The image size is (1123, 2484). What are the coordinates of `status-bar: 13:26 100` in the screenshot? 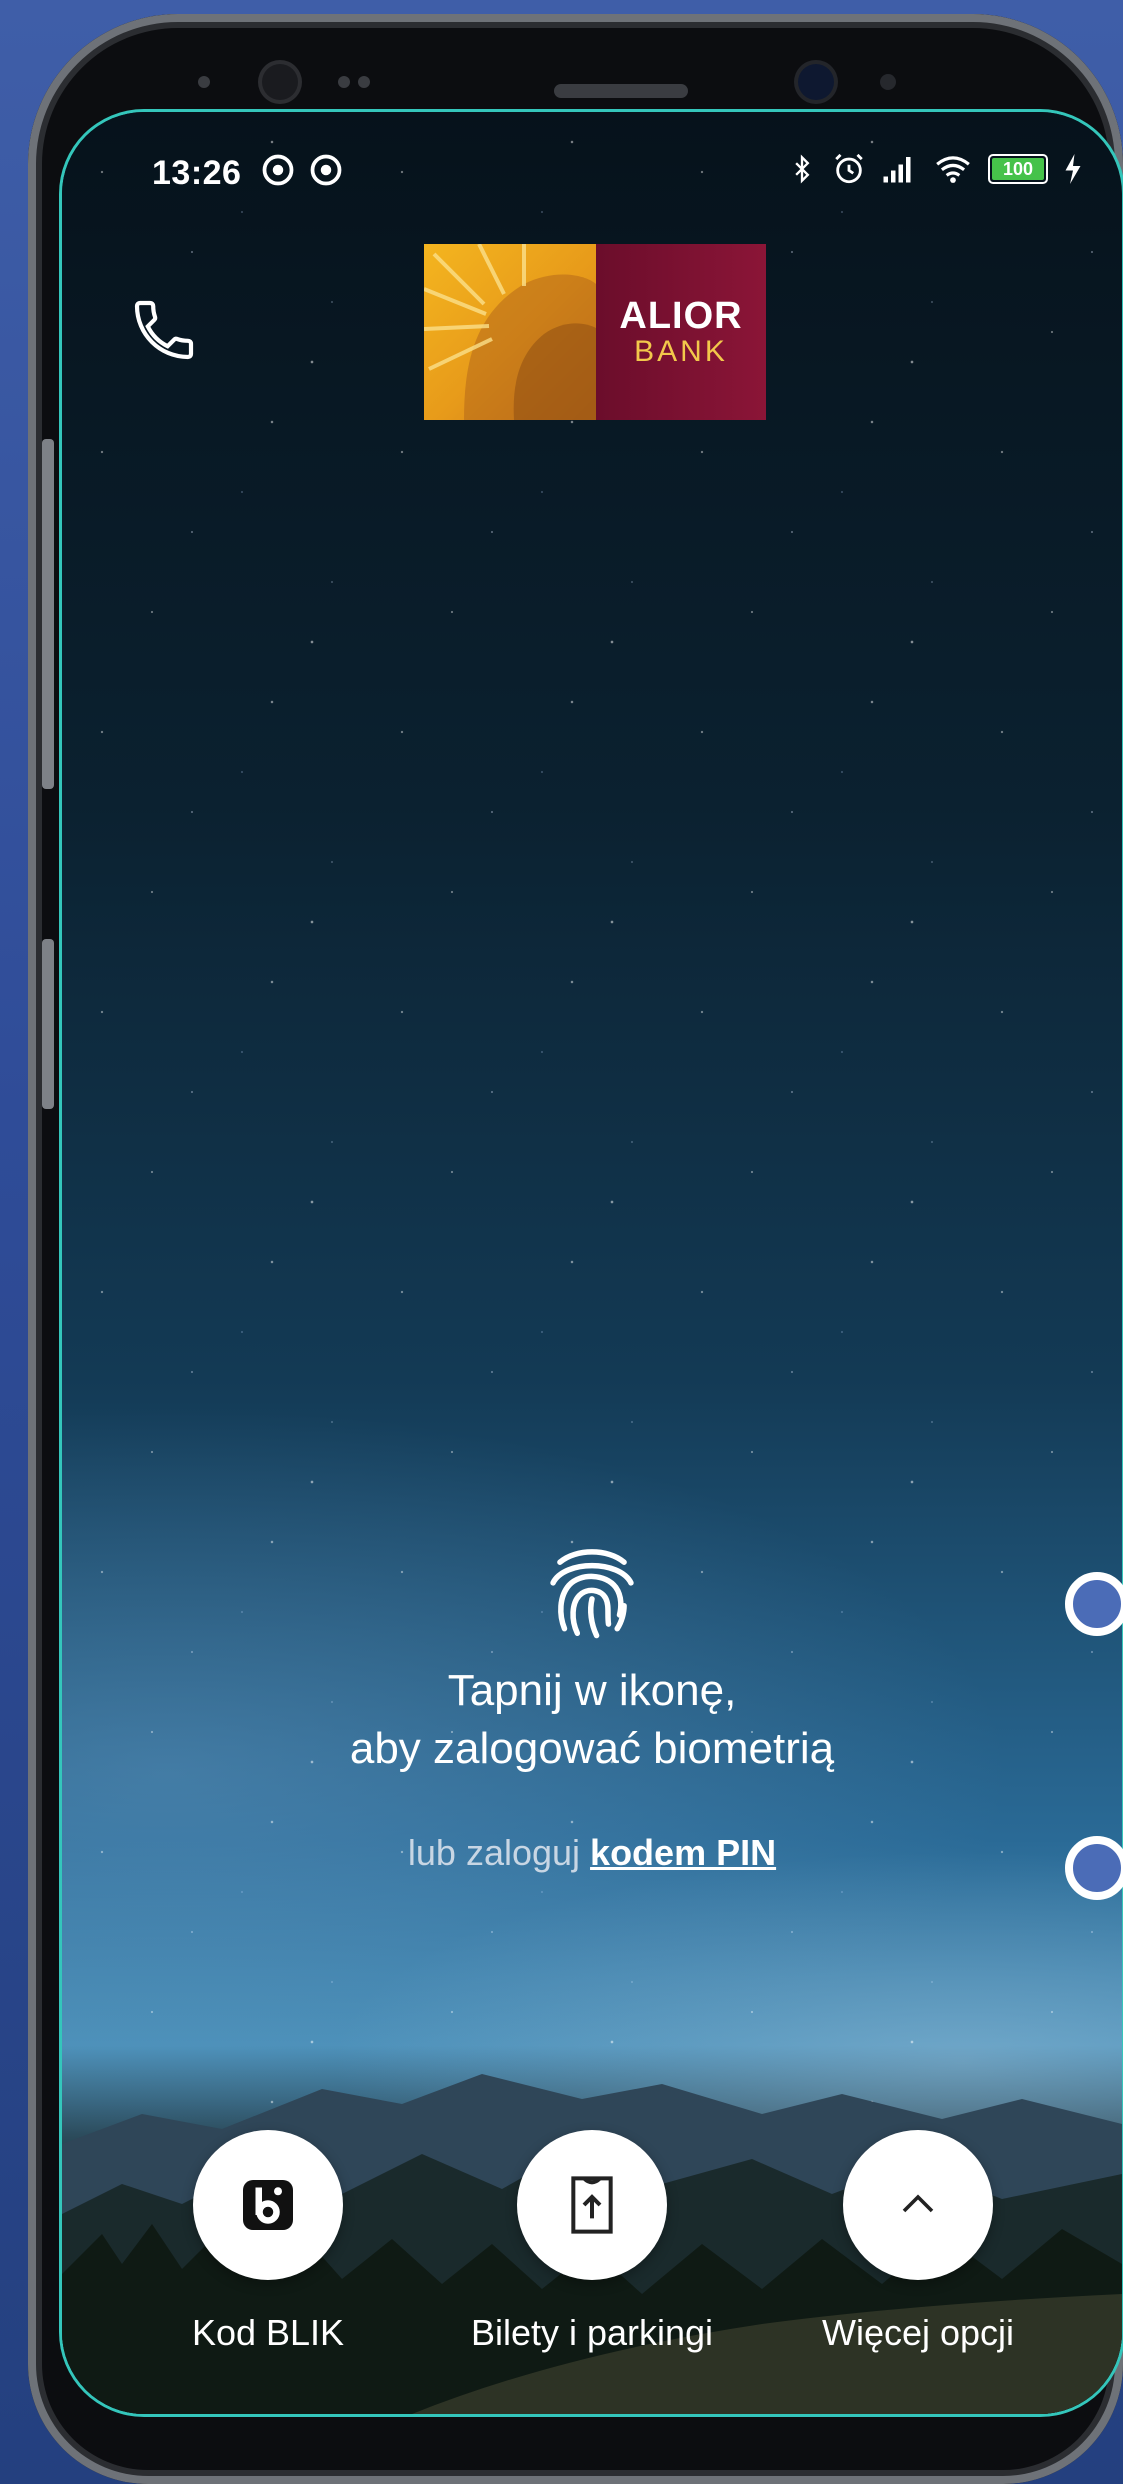 It's located at (592, 172).